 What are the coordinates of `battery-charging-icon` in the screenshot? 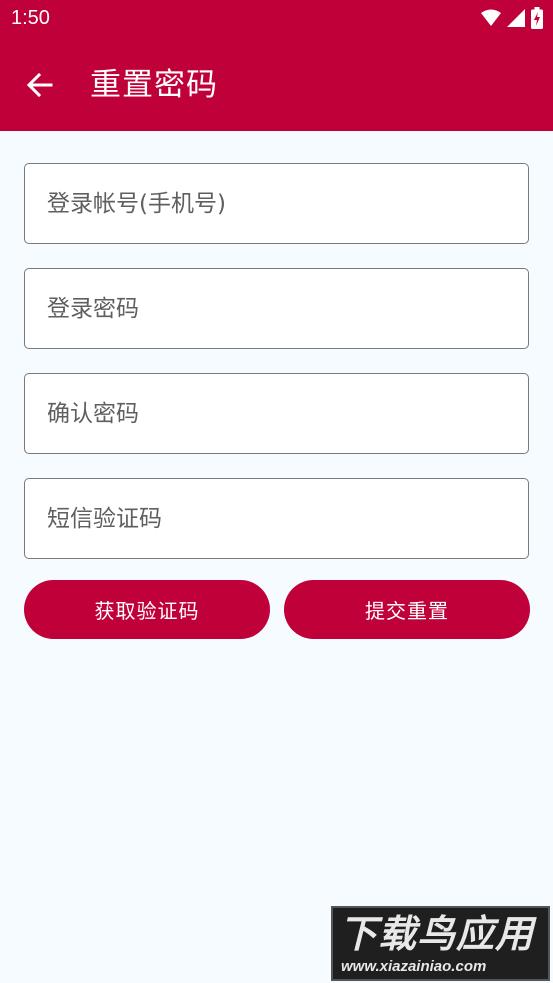 It's located at (537, 18).